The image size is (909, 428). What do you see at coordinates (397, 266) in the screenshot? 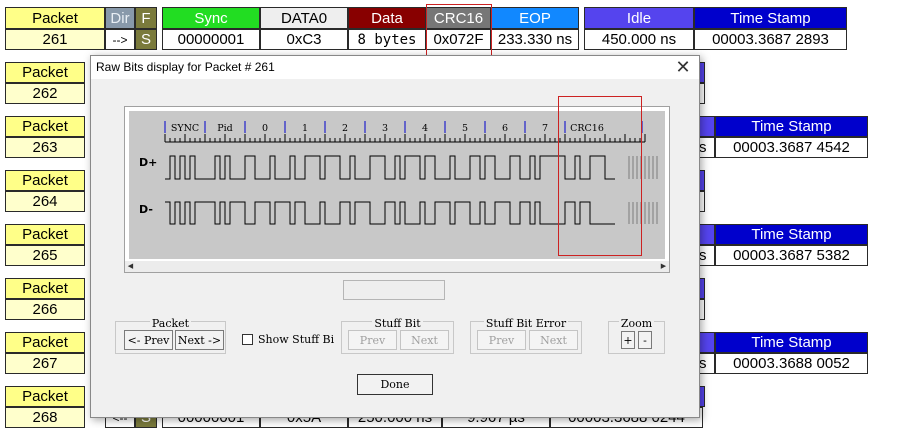
I see `horizontal-scrollbar: ◀ ▶` at bounding box center [397, 266].